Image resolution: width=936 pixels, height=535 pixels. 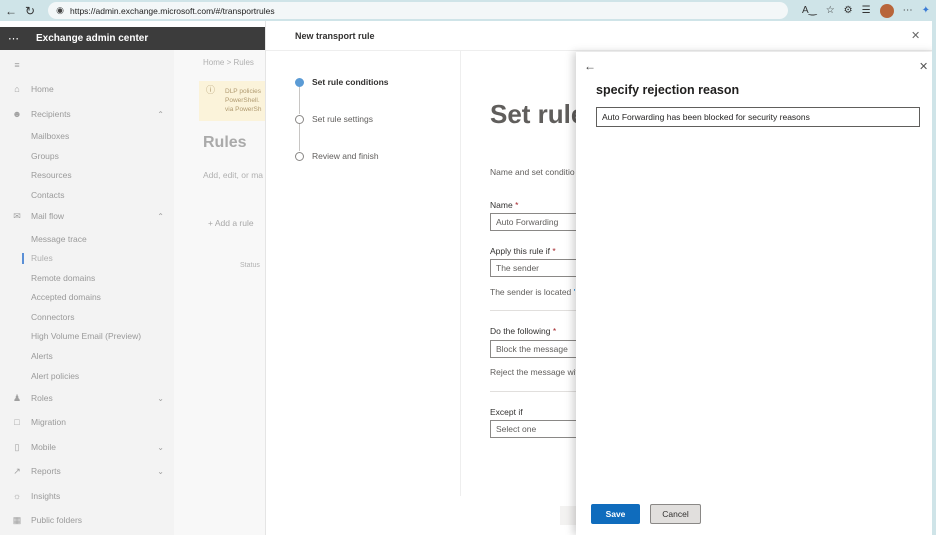 I want to click on name-label: Name *, so click(x=504, y=205).